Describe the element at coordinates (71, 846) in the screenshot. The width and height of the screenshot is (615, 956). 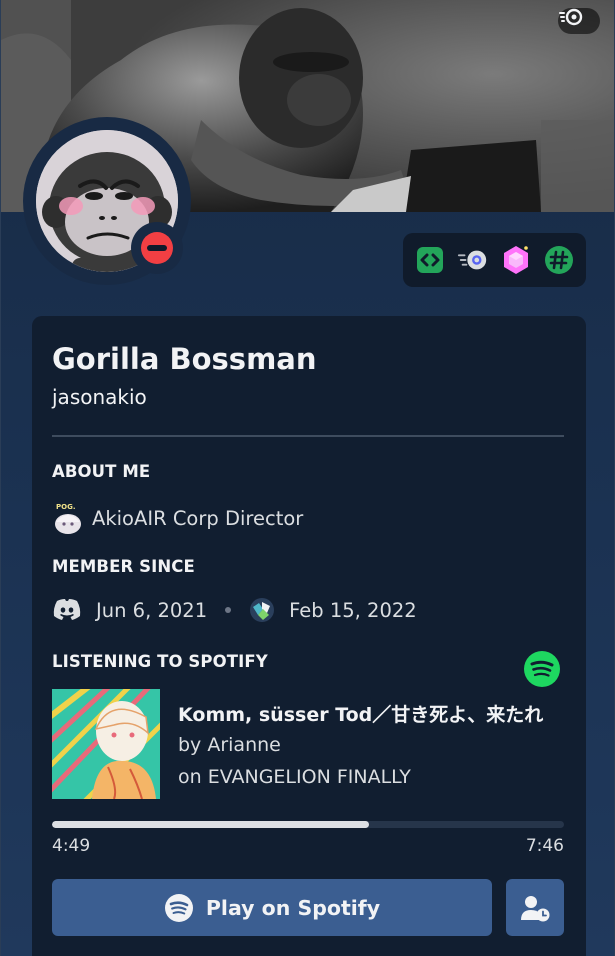
I see `elapsed-time: 4:49` at that location.